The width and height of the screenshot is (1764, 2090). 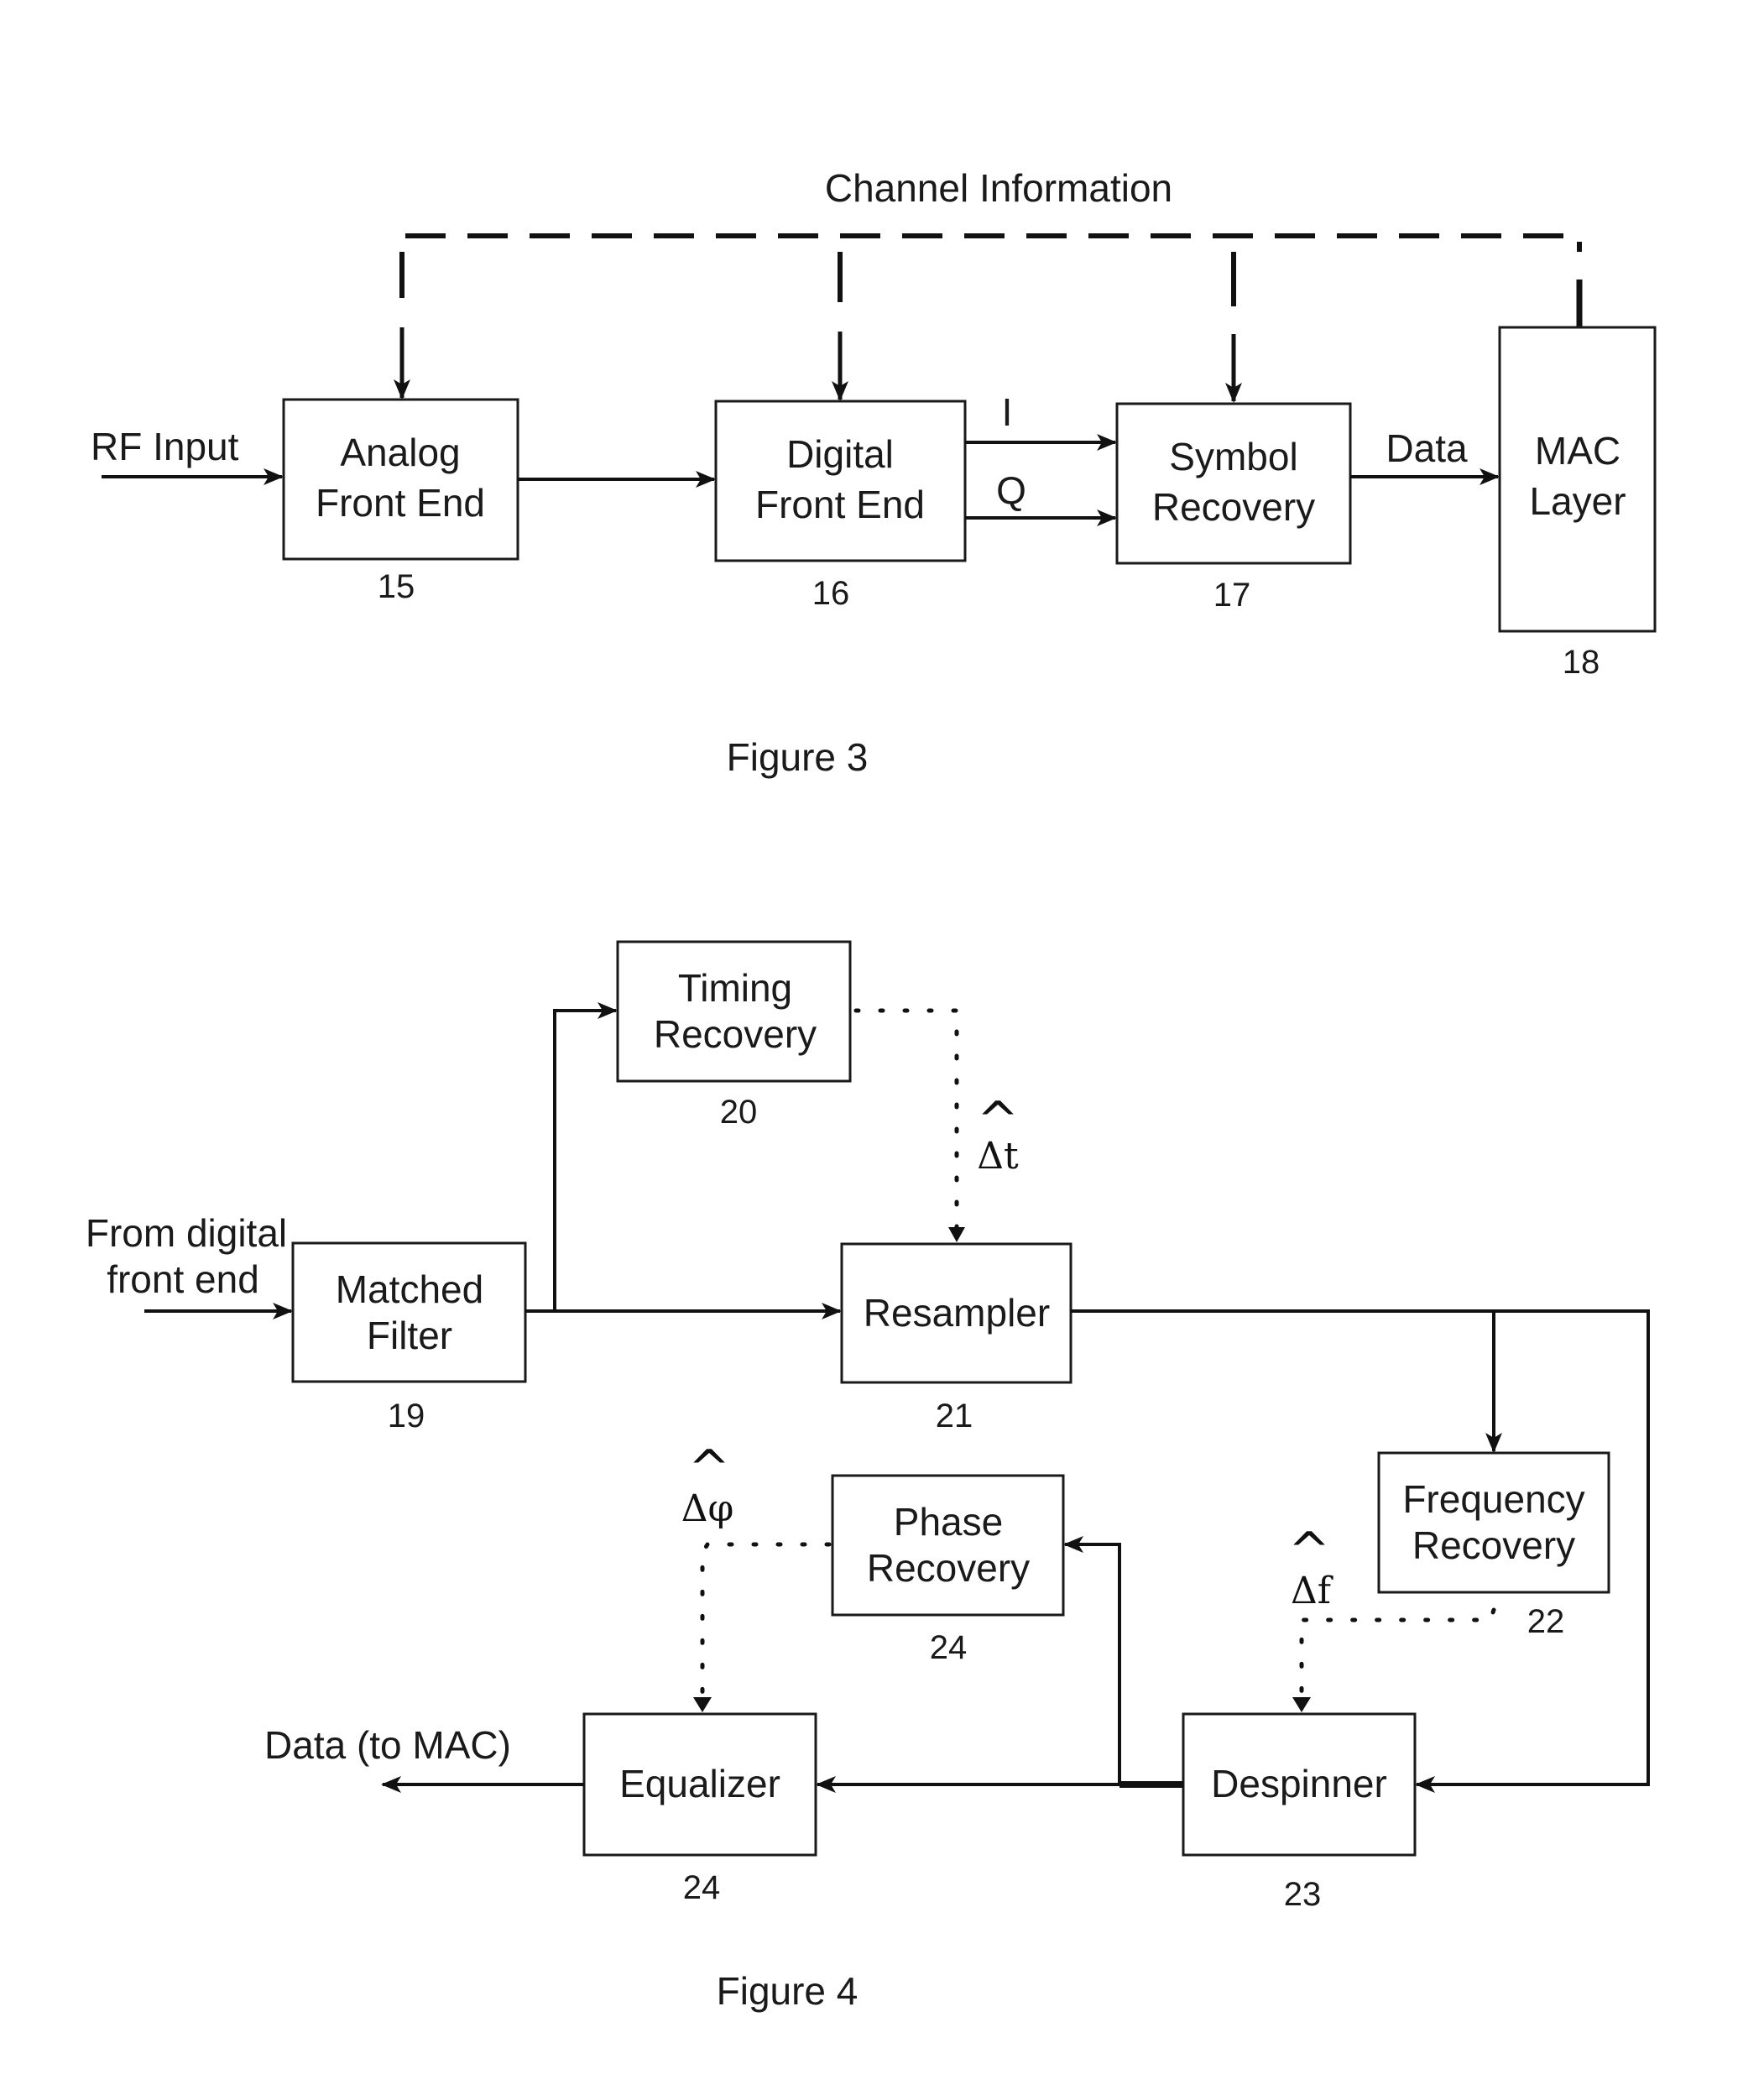 I want to click on phase-line1: Phase, so click(x=948, y=1522).